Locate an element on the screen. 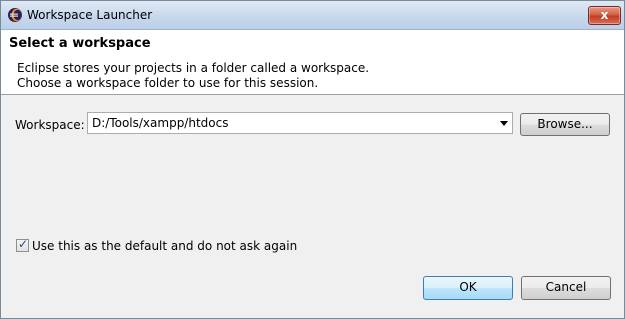 This screenshot has width=625, height=319. checkmark-icon: ✓ is located at coordinates (23, 244).